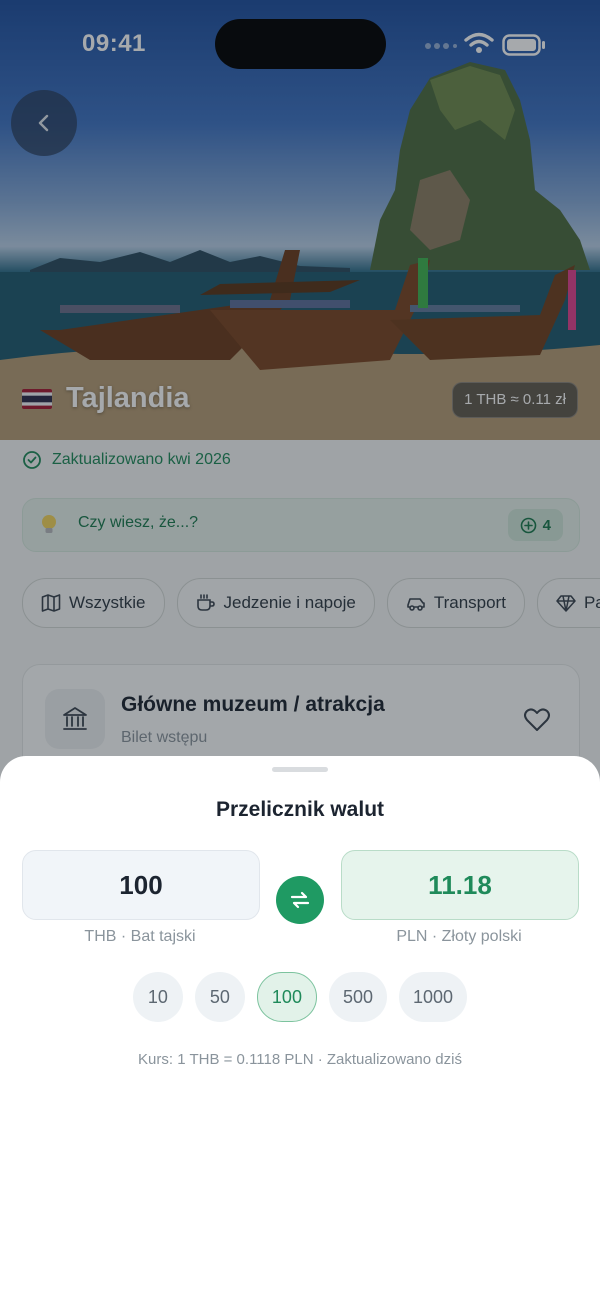 The width and height of the screenshot is (600, 1304). What do you see at coordinates (300, 769) in the screenshot?
I see `sheet-grabber` at bounding box center [300, 769].